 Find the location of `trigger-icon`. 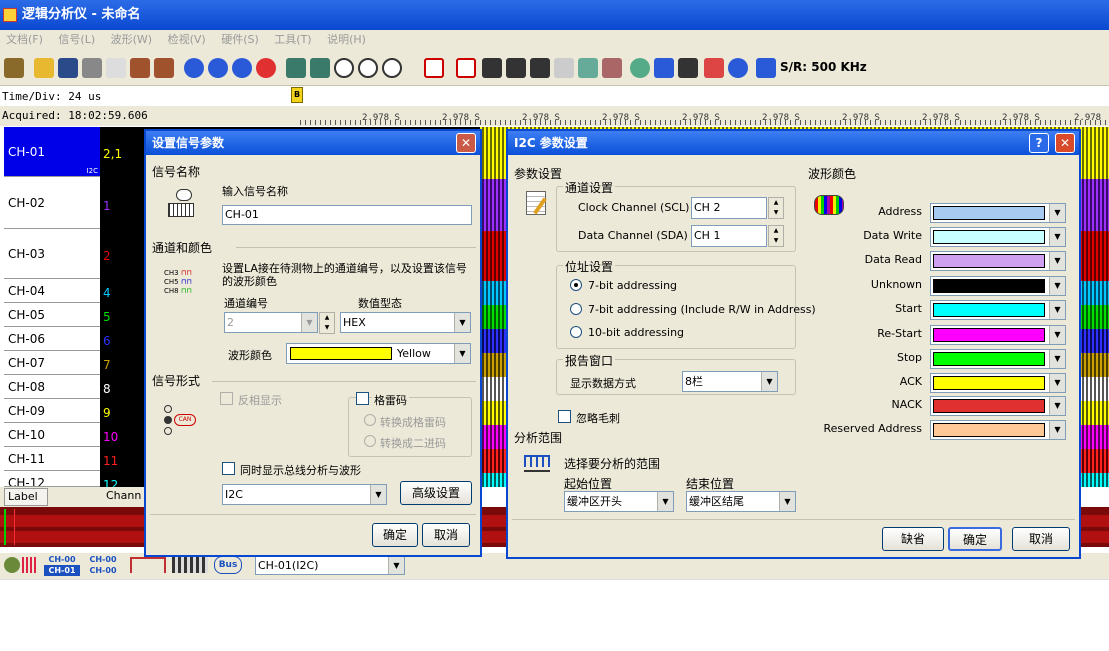

trigger-icon is located at coordinates (434, 68).